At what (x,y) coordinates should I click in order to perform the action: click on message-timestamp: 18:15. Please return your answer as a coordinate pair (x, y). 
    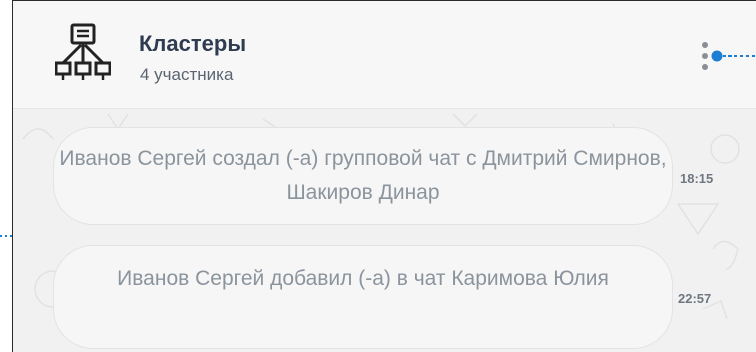
    Looking at the image, I should click on (697, 178).